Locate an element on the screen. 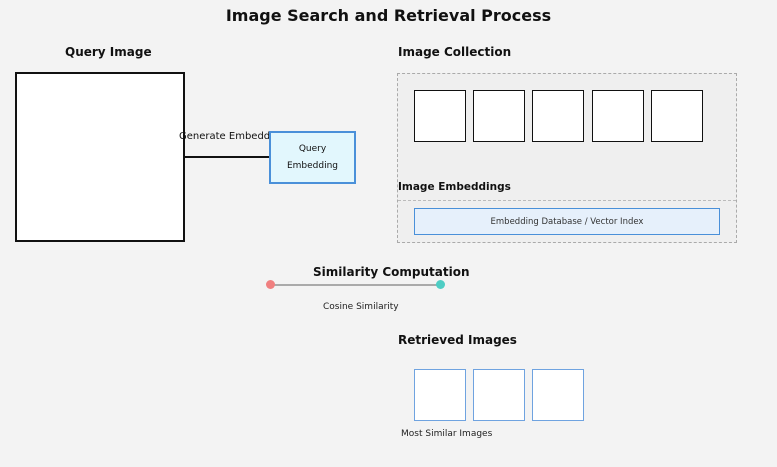  query-embedding-line-1: Query is located at coordinates (312, 148).